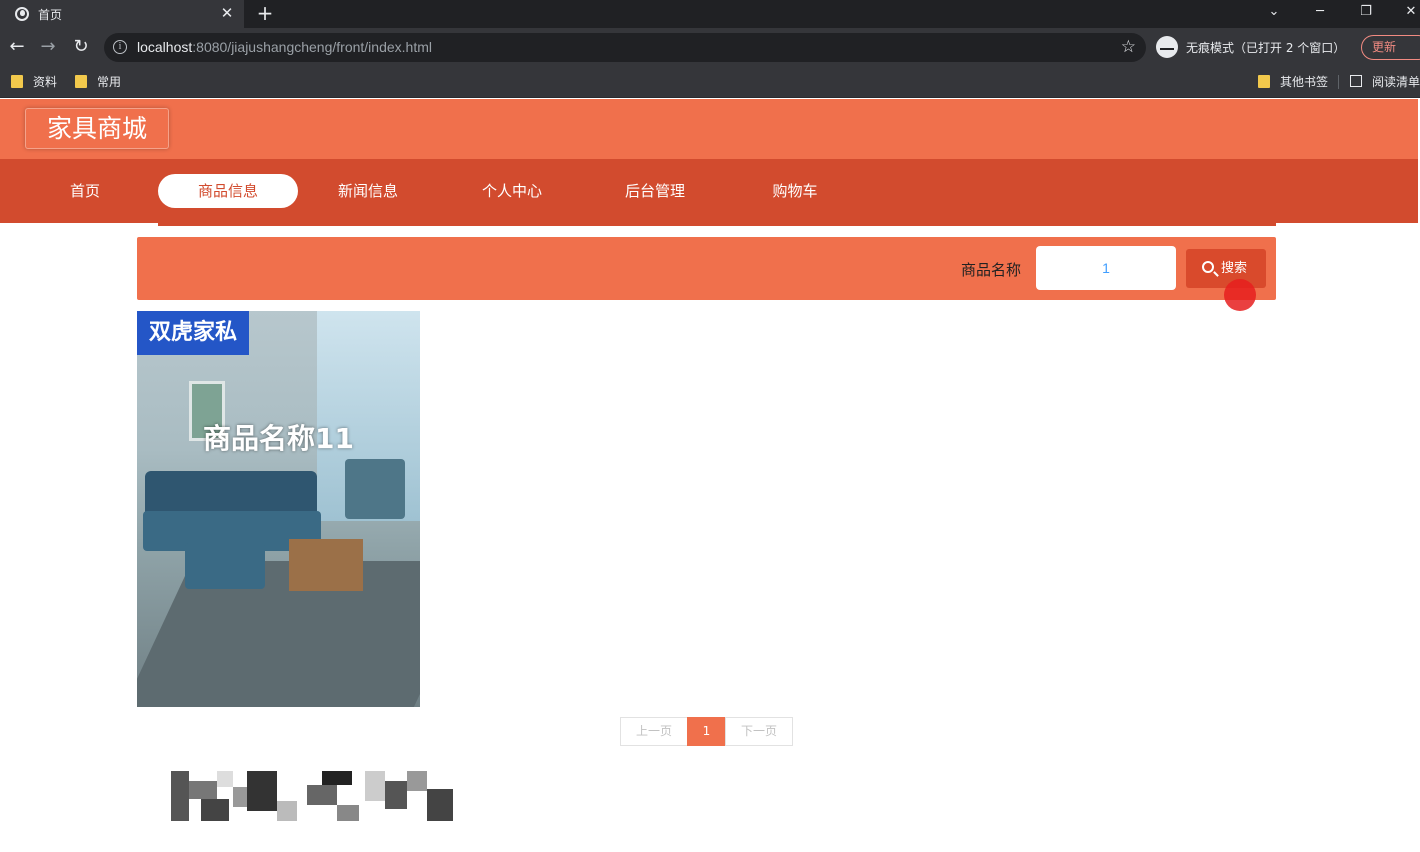  Describe the element at coordinates (759, 731) in the screenshot. I see `next-page-button: 下一页` at that location.